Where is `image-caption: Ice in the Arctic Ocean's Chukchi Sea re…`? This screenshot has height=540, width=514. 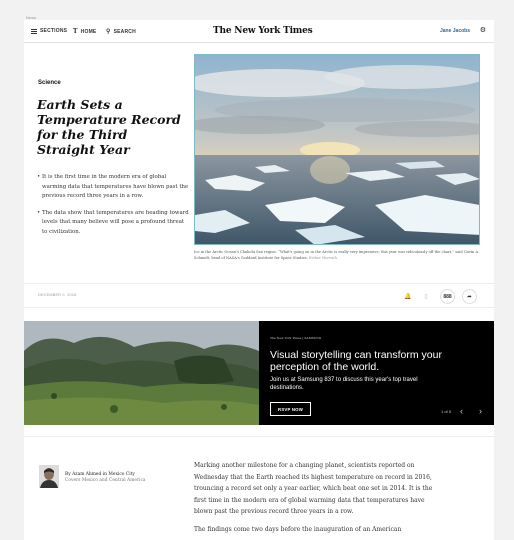
image-caption: Ice in the Arctic Ocean's Chukchi Sea re… is located at coordinates (339, 255).